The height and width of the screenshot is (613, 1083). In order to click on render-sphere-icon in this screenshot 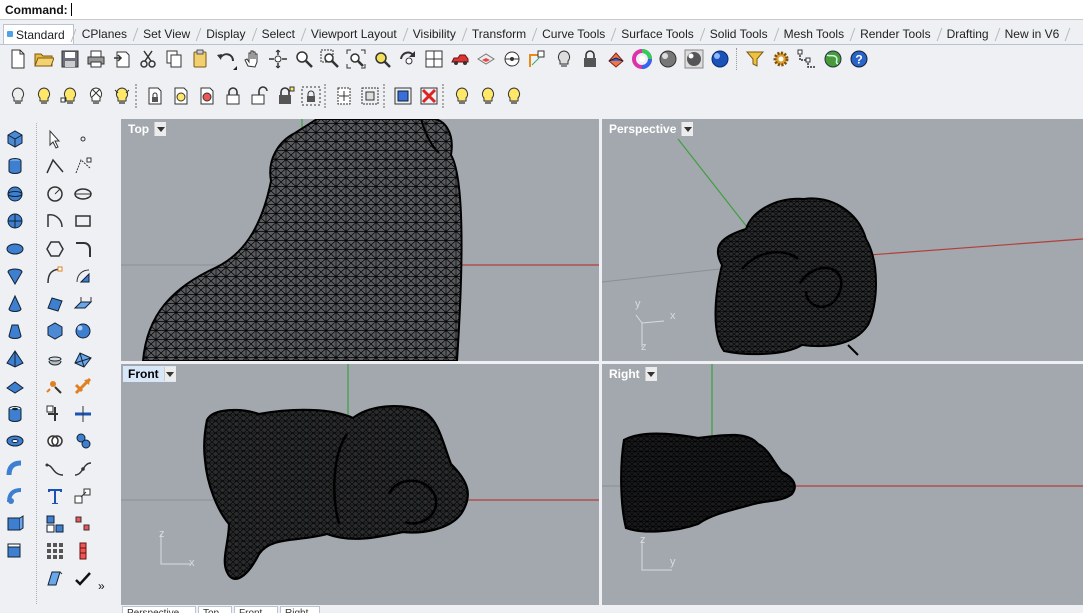, I will do `click(694, 59)`.